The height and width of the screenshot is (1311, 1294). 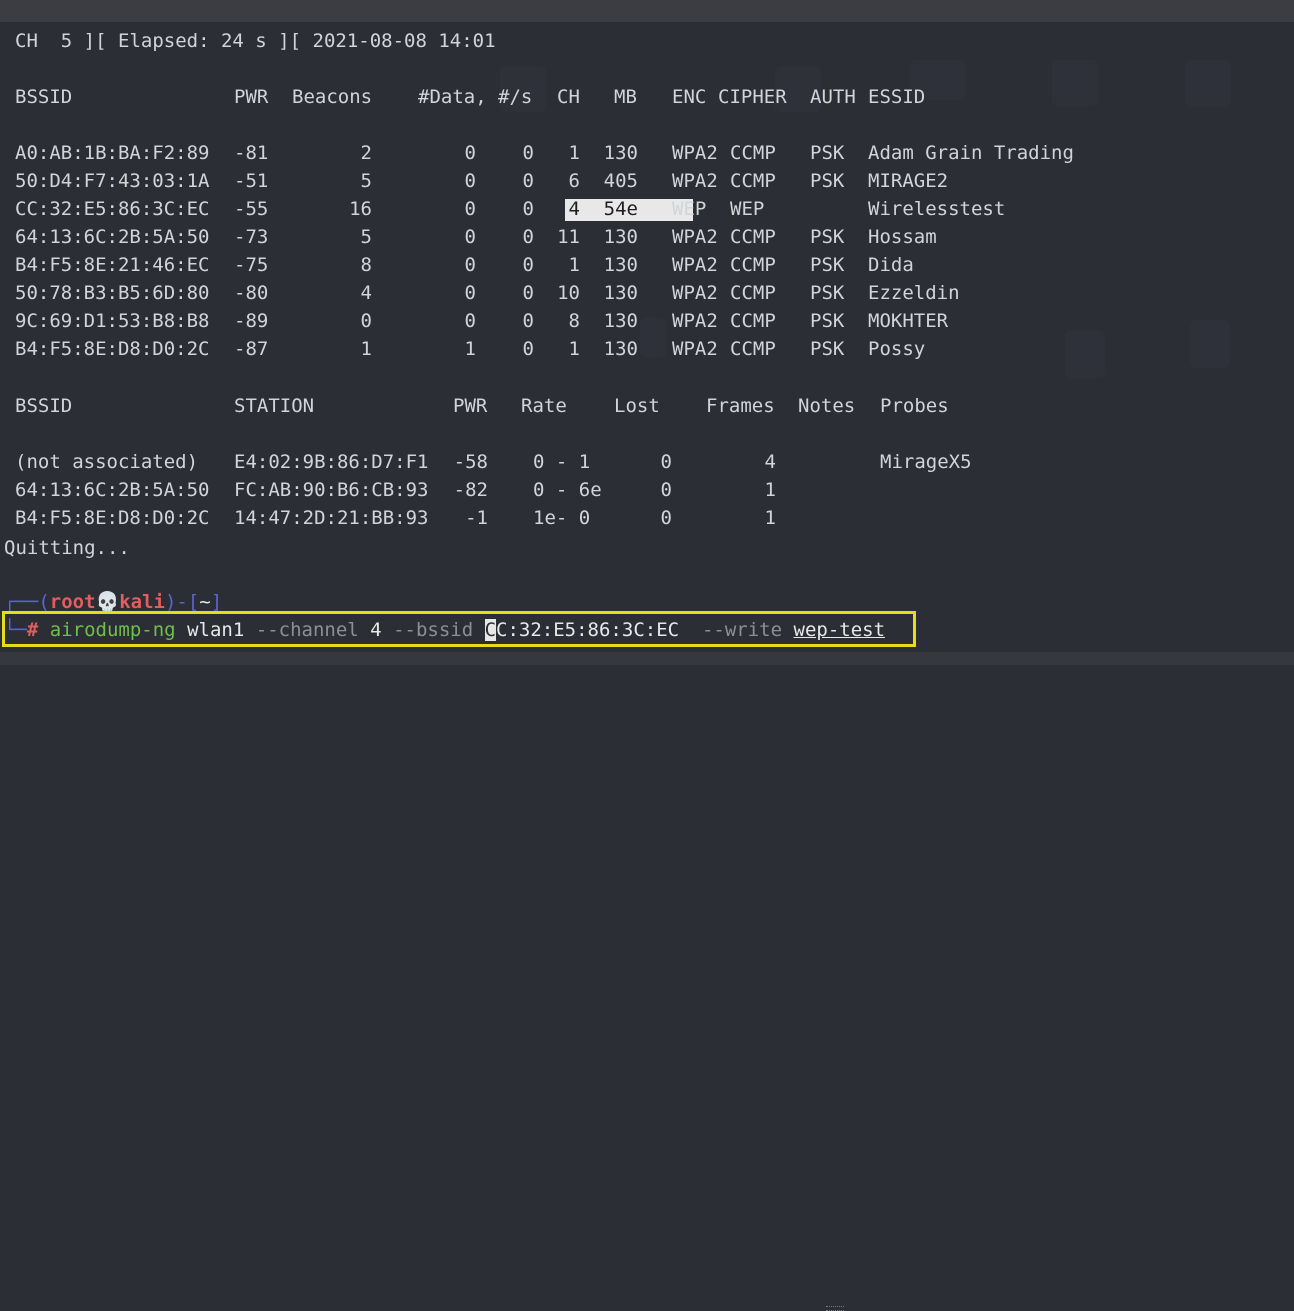 I want to click on station-cell-probes: MirageX5, so click(x=926, y=462).